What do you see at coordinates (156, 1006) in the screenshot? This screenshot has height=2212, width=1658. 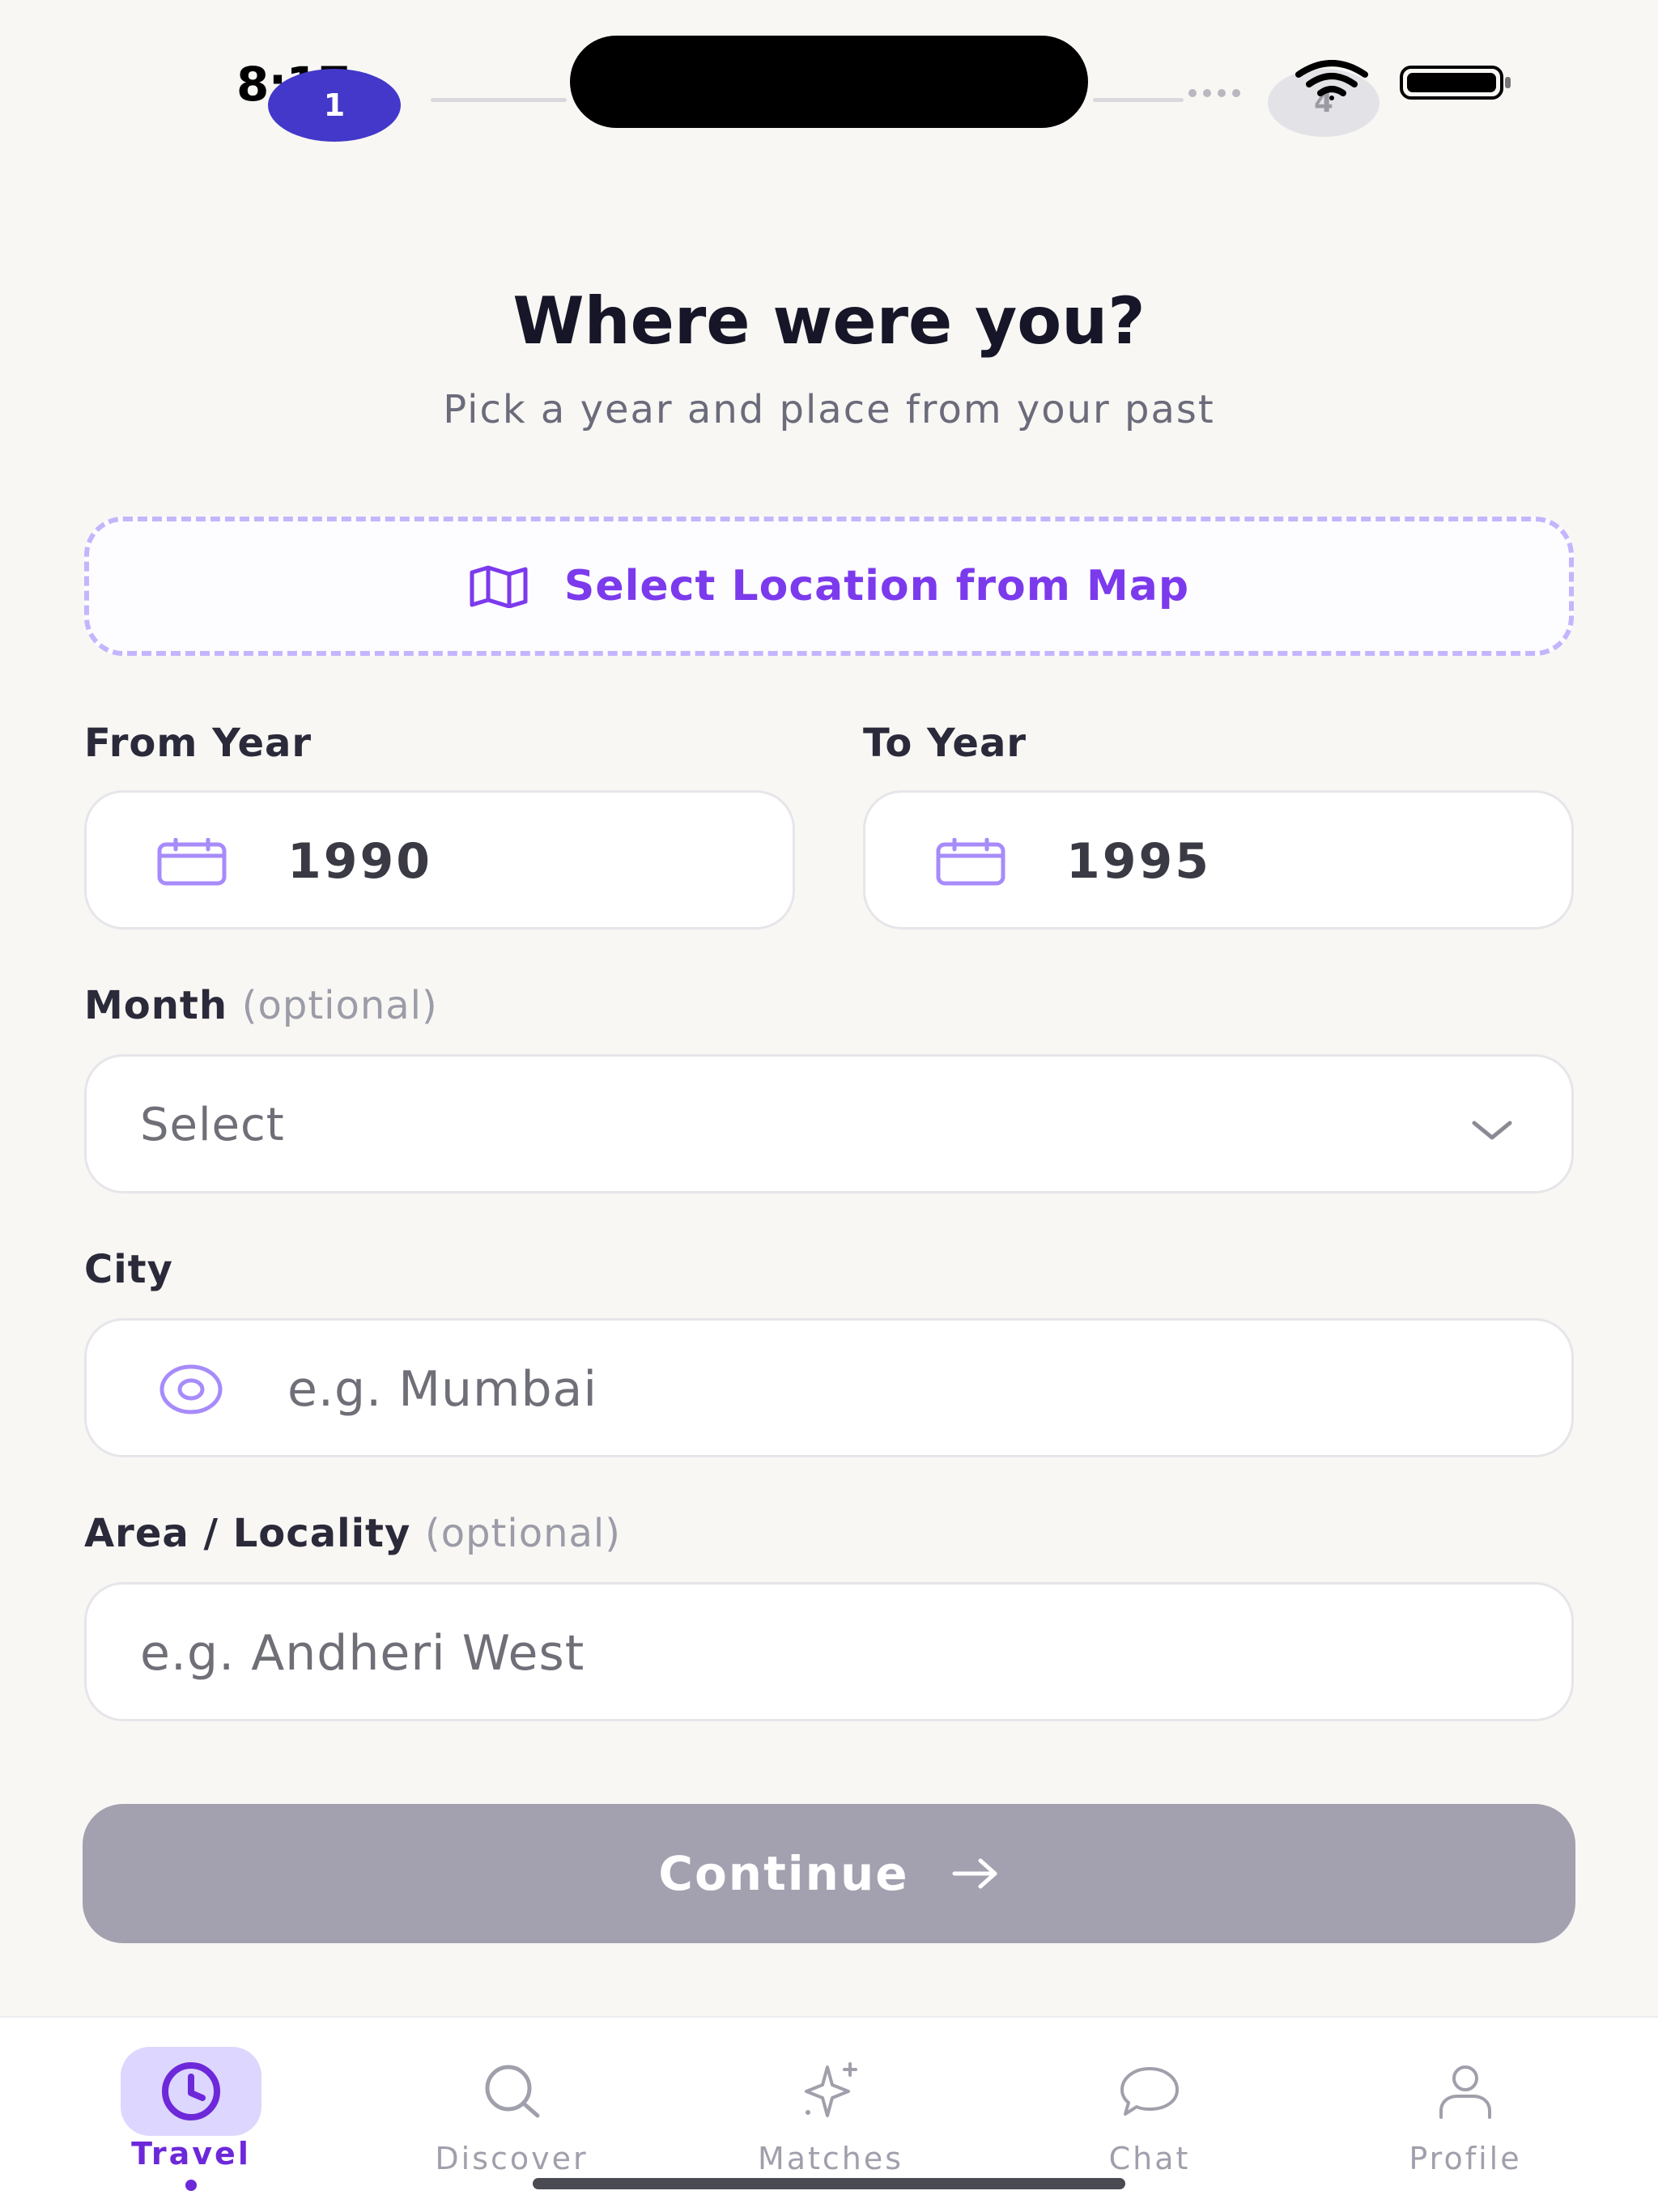 I see `month-label-text: Month` at bounding box center [156, 1006].